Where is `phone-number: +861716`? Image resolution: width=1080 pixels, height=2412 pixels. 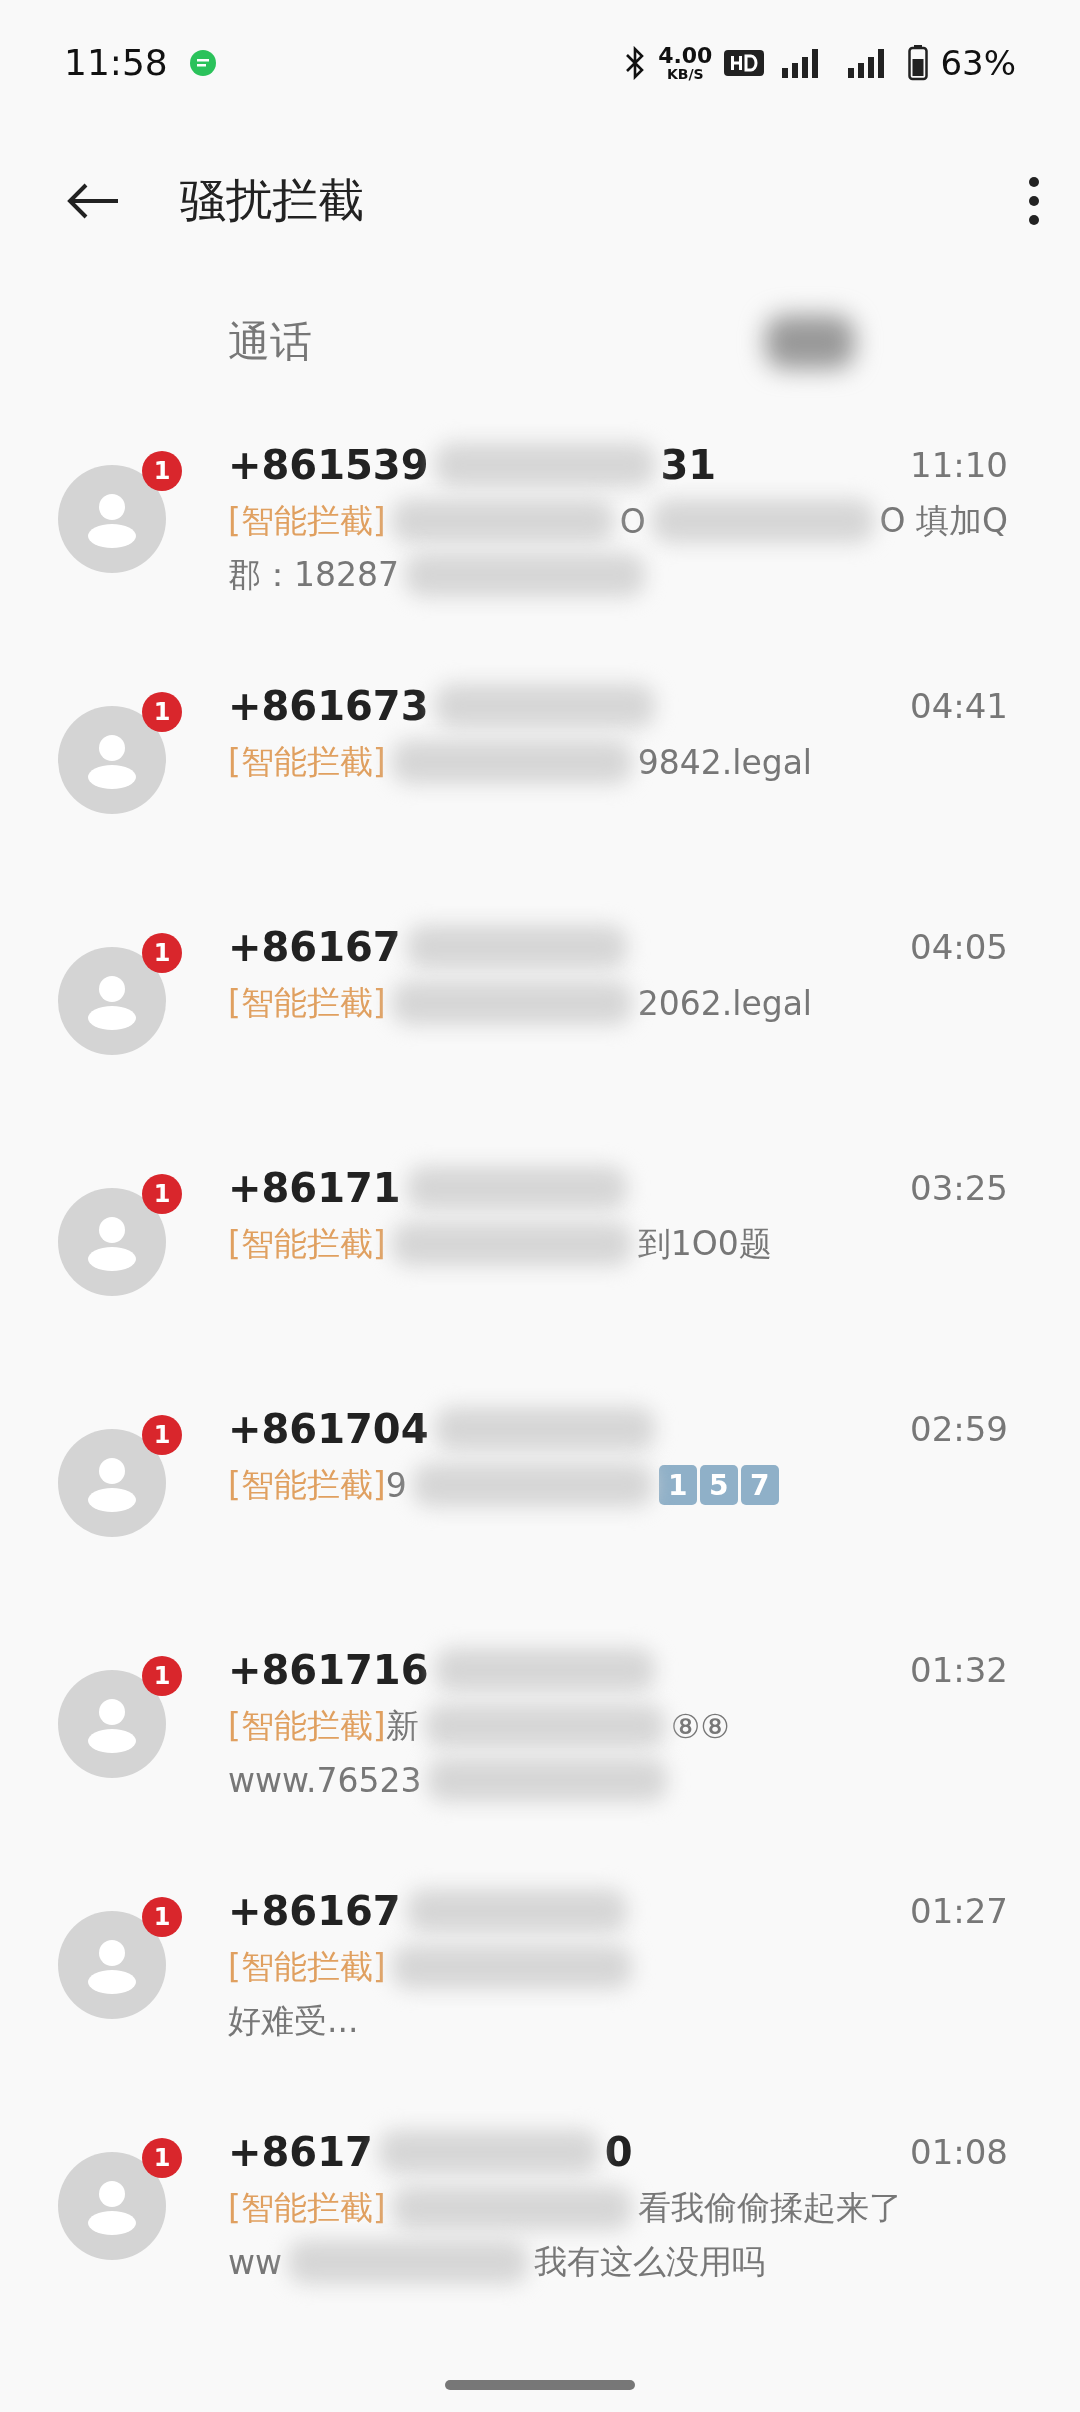 phone-number: +861716 is located at coordinates (328, 1670).